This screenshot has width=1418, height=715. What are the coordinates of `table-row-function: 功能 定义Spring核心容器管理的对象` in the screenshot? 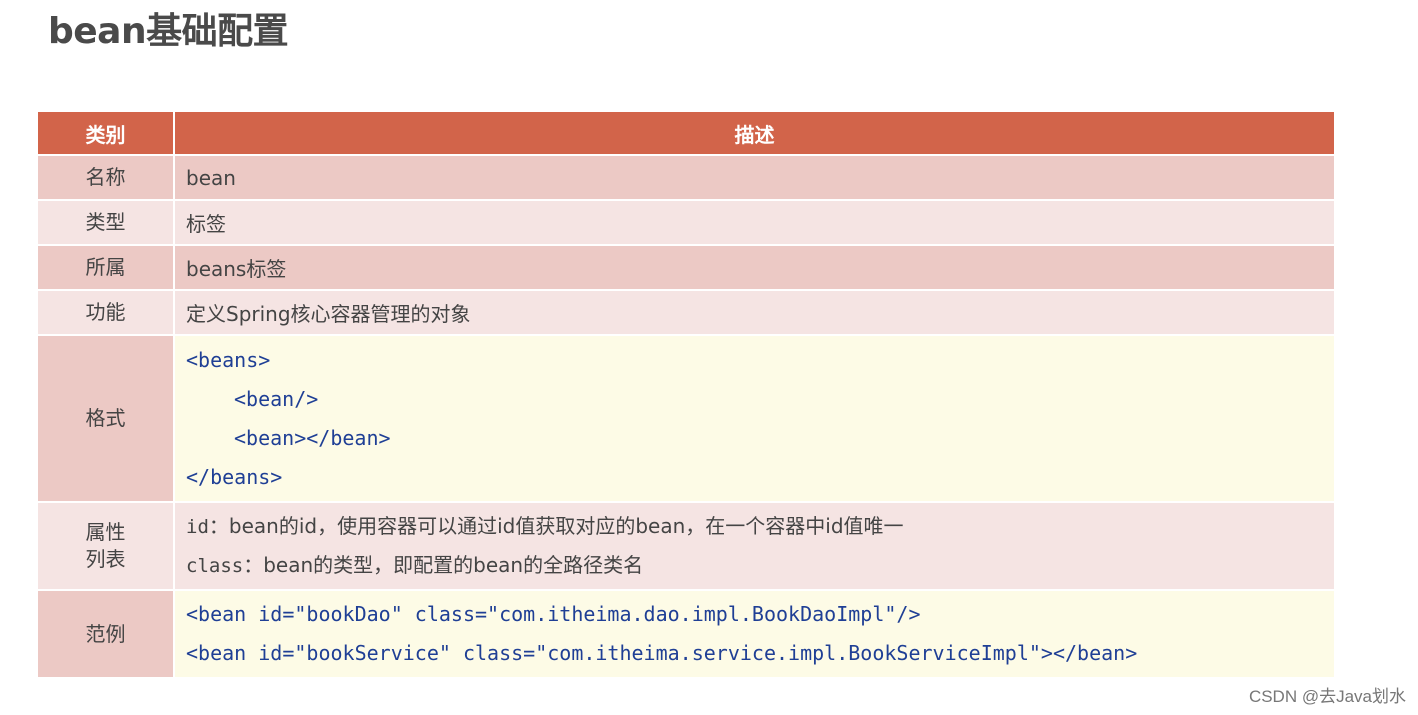 It's located at (686, 313).